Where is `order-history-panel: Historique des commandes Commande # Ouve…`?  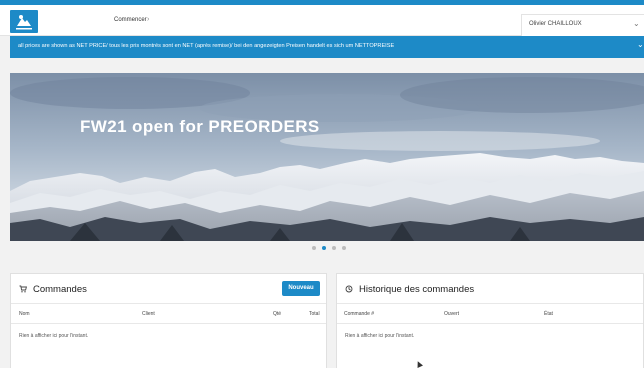 order-history-panel: Historique des commandes Commande # Ouve… is located at coordinates (490, 320).